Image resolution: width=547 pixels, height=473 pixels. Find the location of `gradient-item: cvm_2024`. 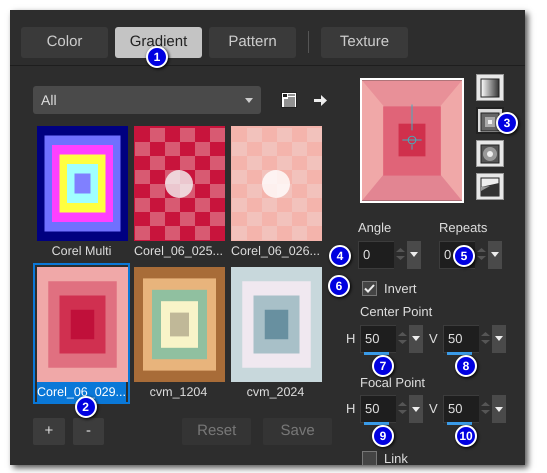

gradient-item: cvm_2024 is located at coordinates (275, 333).